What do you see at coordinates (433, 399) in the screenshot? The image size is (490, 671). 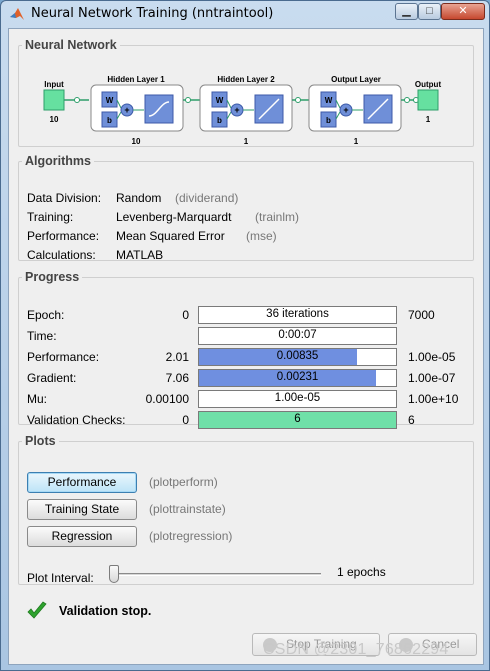 I see `progress-max: 1.00e+10` at bounding box center [433, 399].